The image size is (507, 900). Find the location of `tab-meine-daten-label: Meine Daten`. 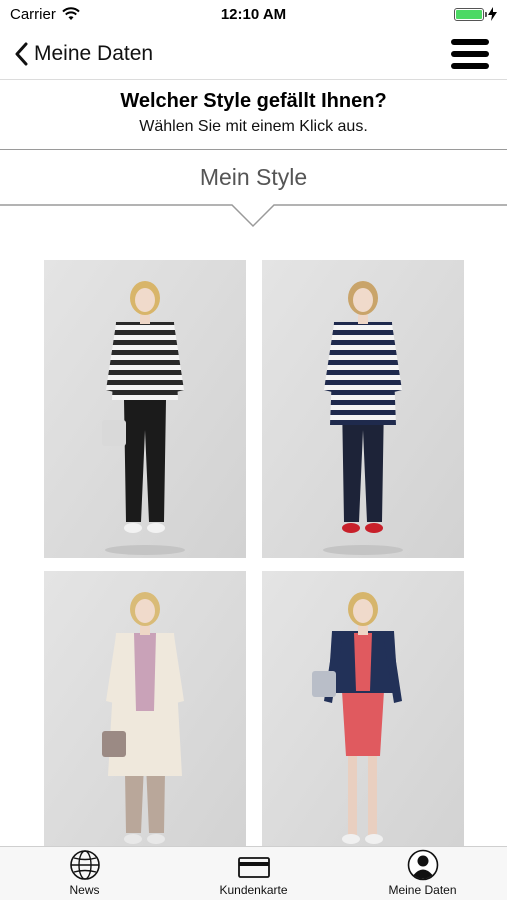

tab-meine-daten-label: Meine Daten is located at coordinates (422, 890).